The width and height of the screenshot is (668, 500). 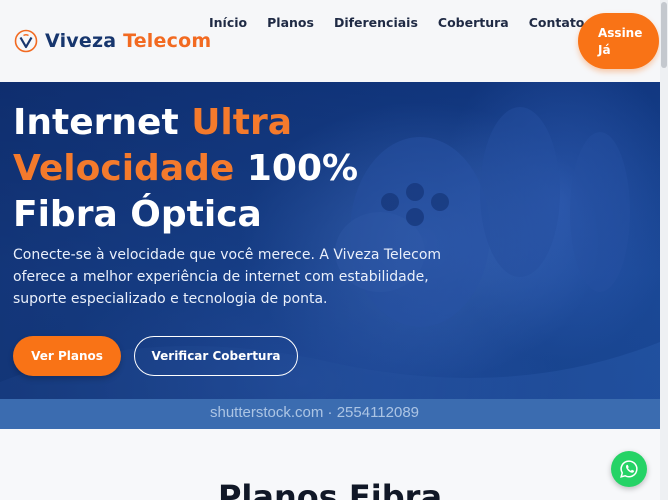 I want to click on hero-title-part2: 100%, so click(x=296, y=168).